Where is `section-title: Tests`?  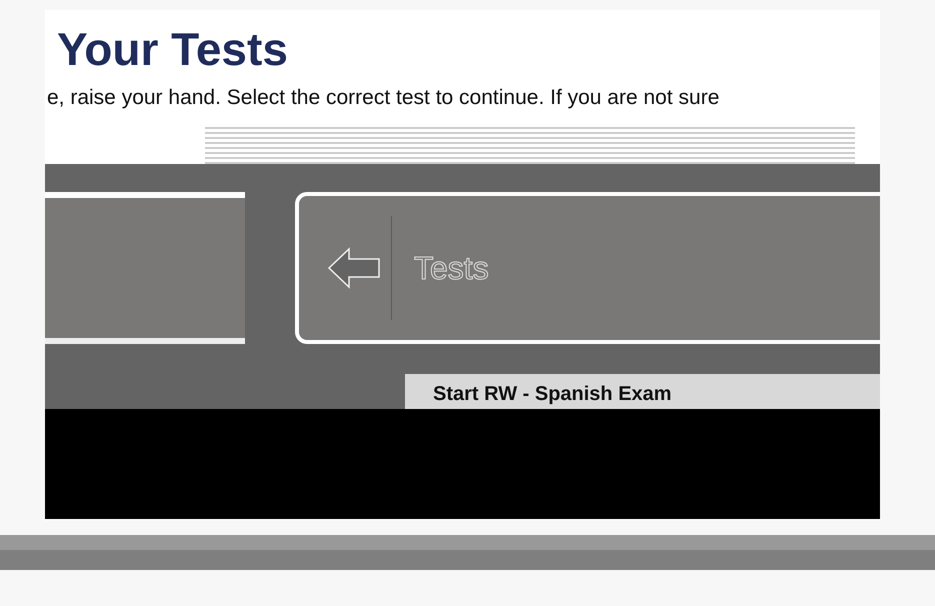
section-title: Tests is located at coordinates (451, 268).